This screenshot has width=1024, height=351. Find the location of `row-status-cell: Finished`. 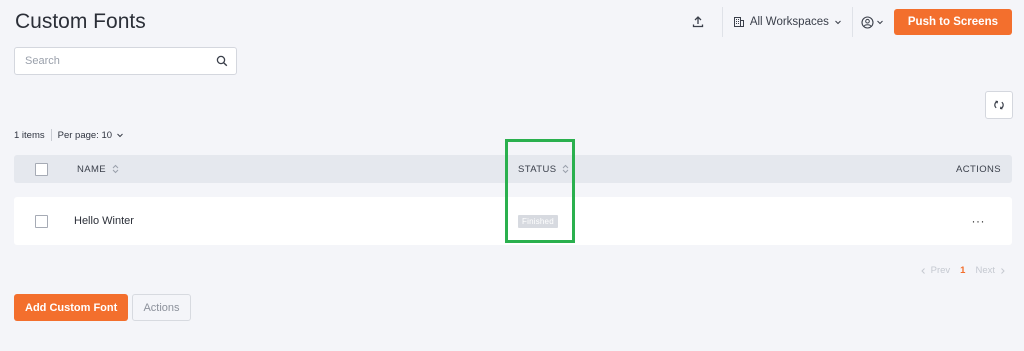

row-status-cell: Finished is located at coordinates (538, 221).